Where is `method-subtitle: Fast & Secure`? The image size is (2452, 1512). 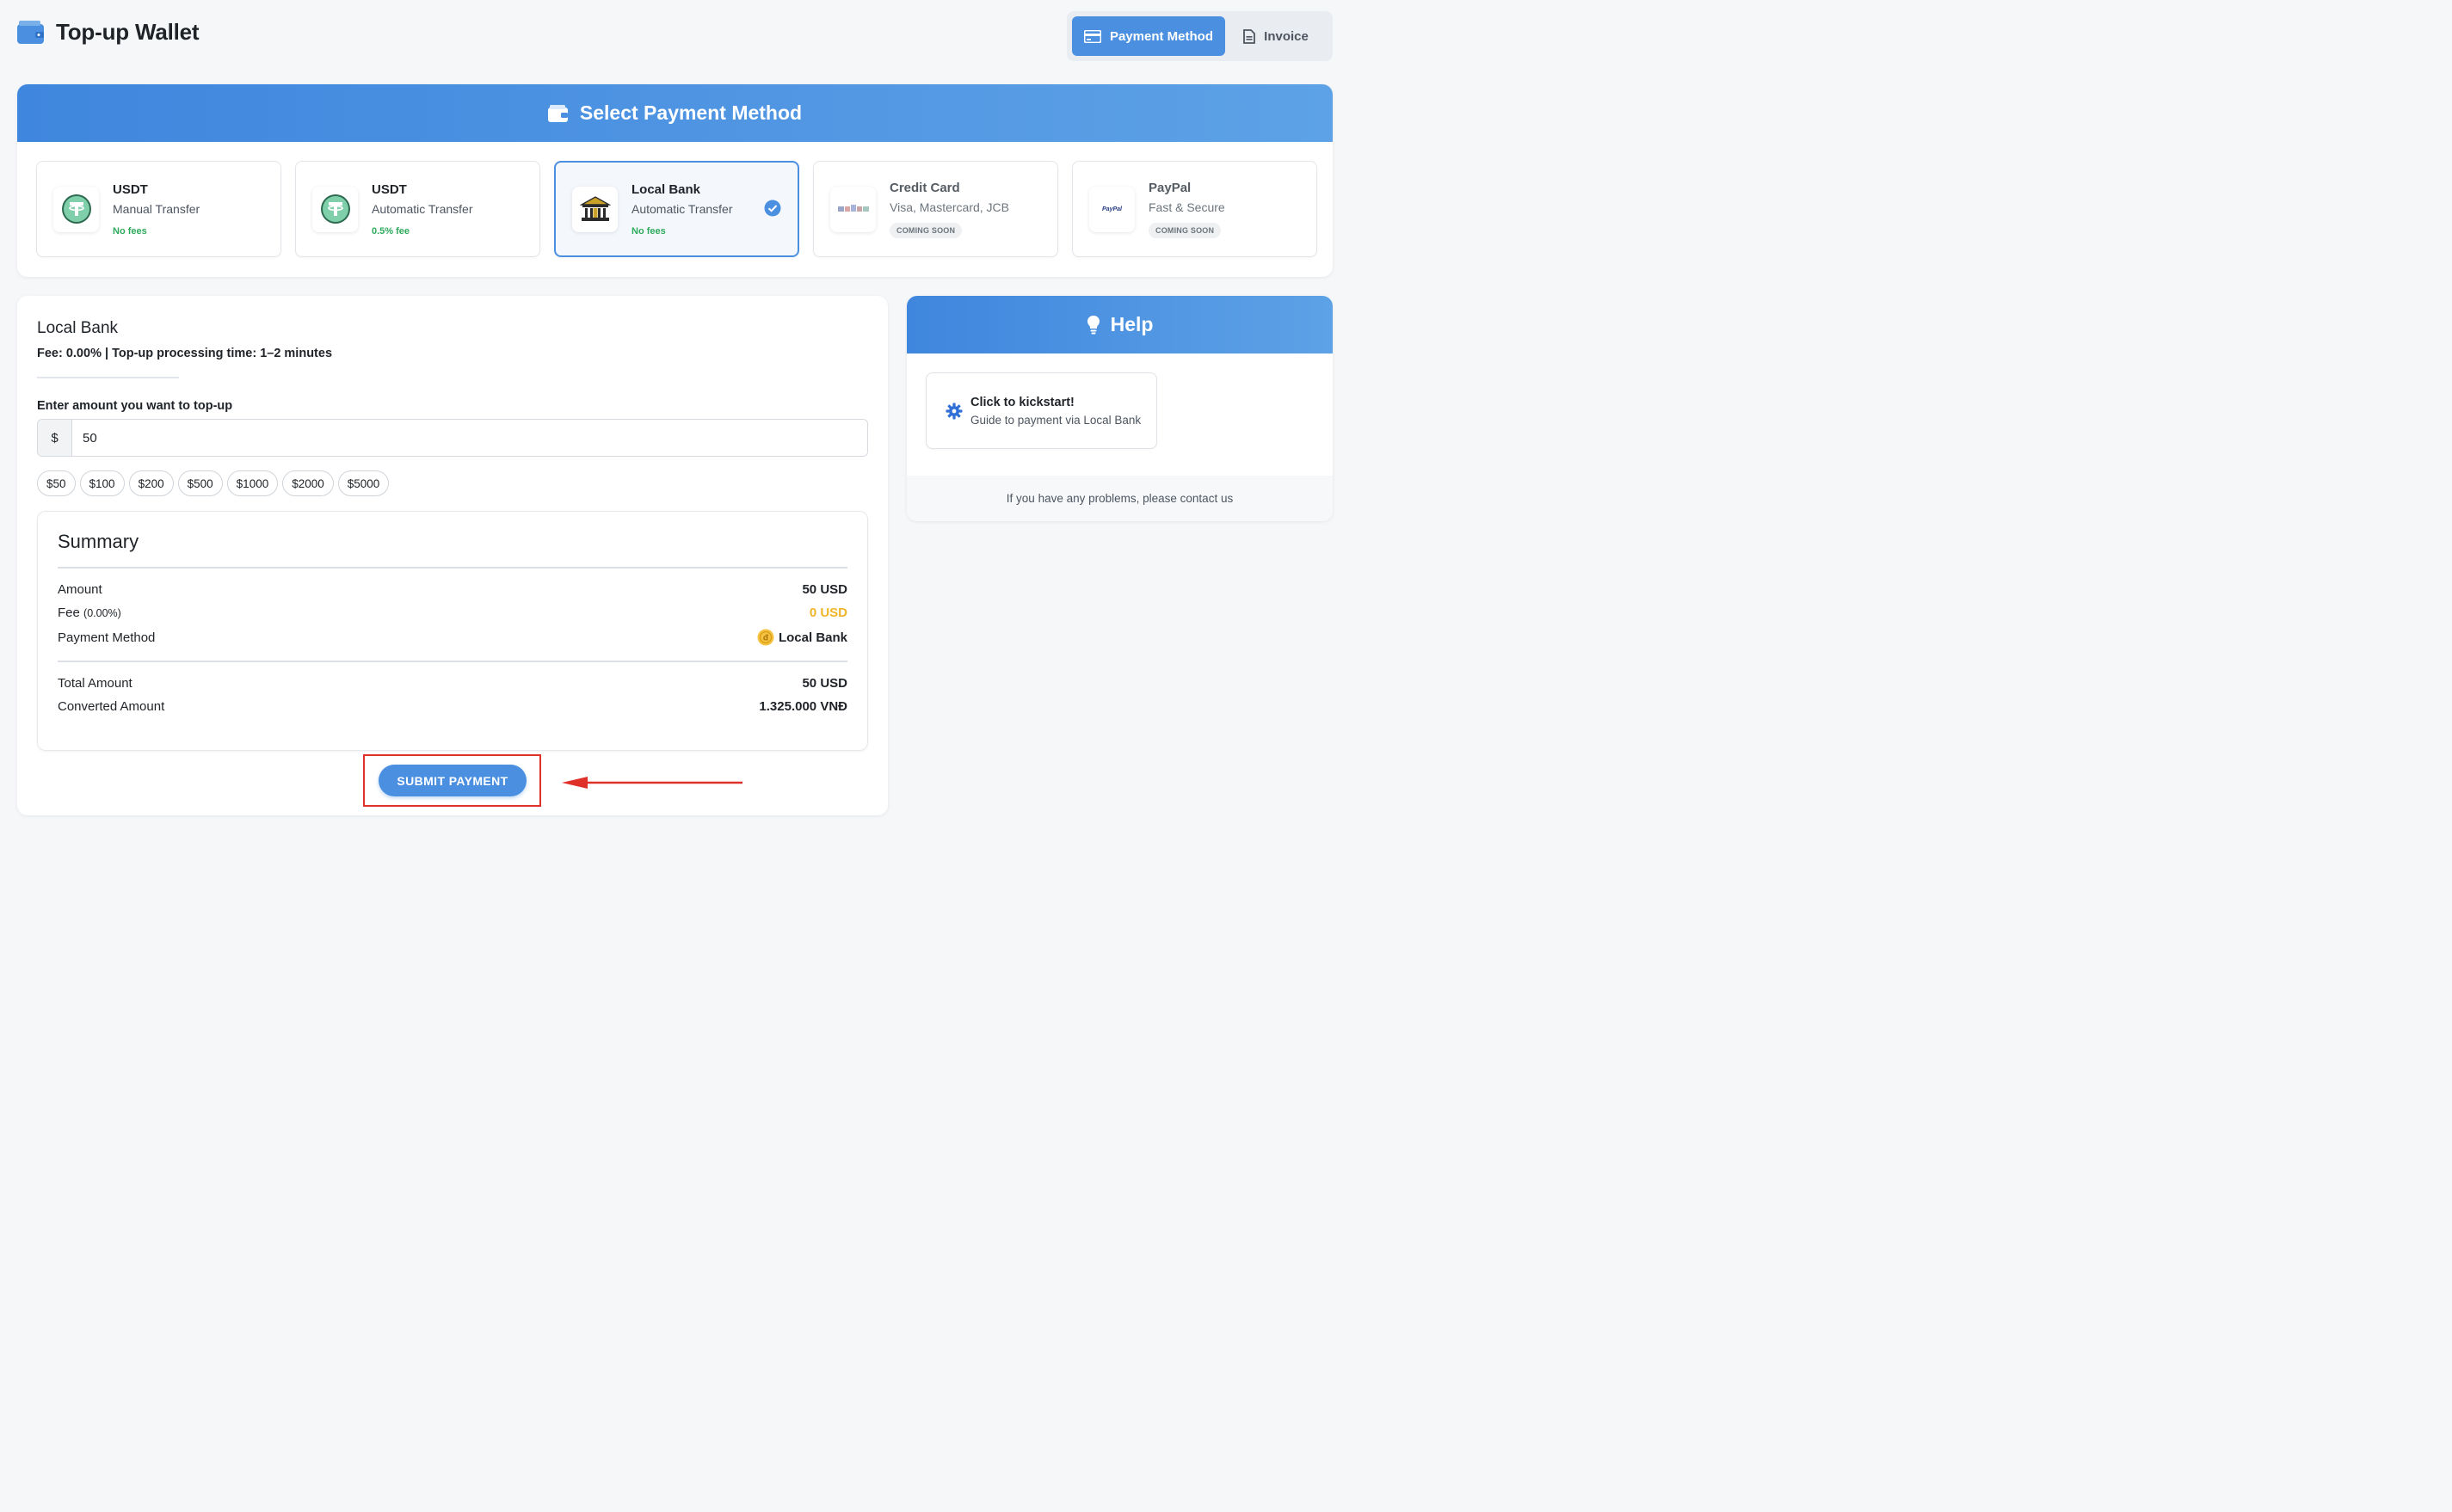 method-subtitle: Fast & Secure is located at coordinates (1187, 207).